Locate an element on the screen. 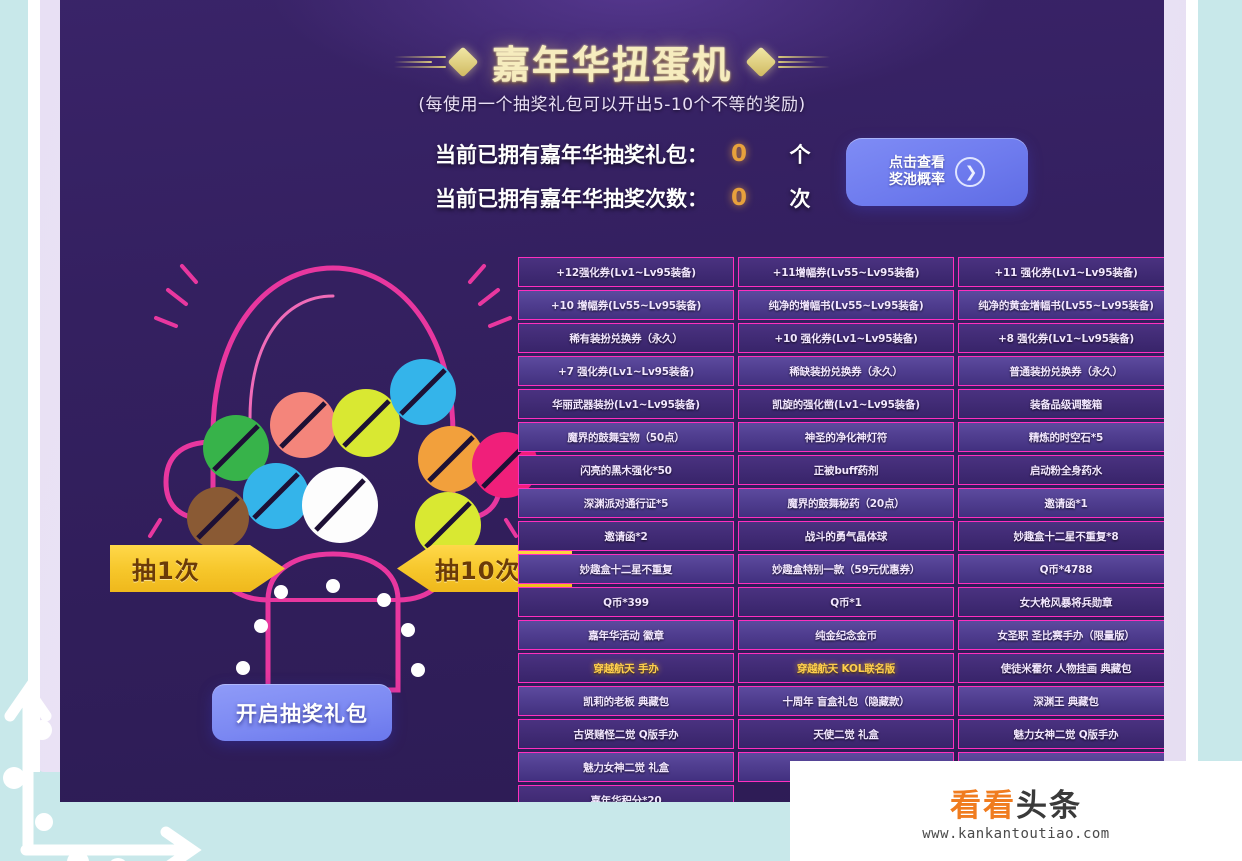 This screenshot has width=1242, height=861. prize-cell: 纯净的黄金增幅书(Lv55~Lv95装备) is located at coordinates (1061, 305).